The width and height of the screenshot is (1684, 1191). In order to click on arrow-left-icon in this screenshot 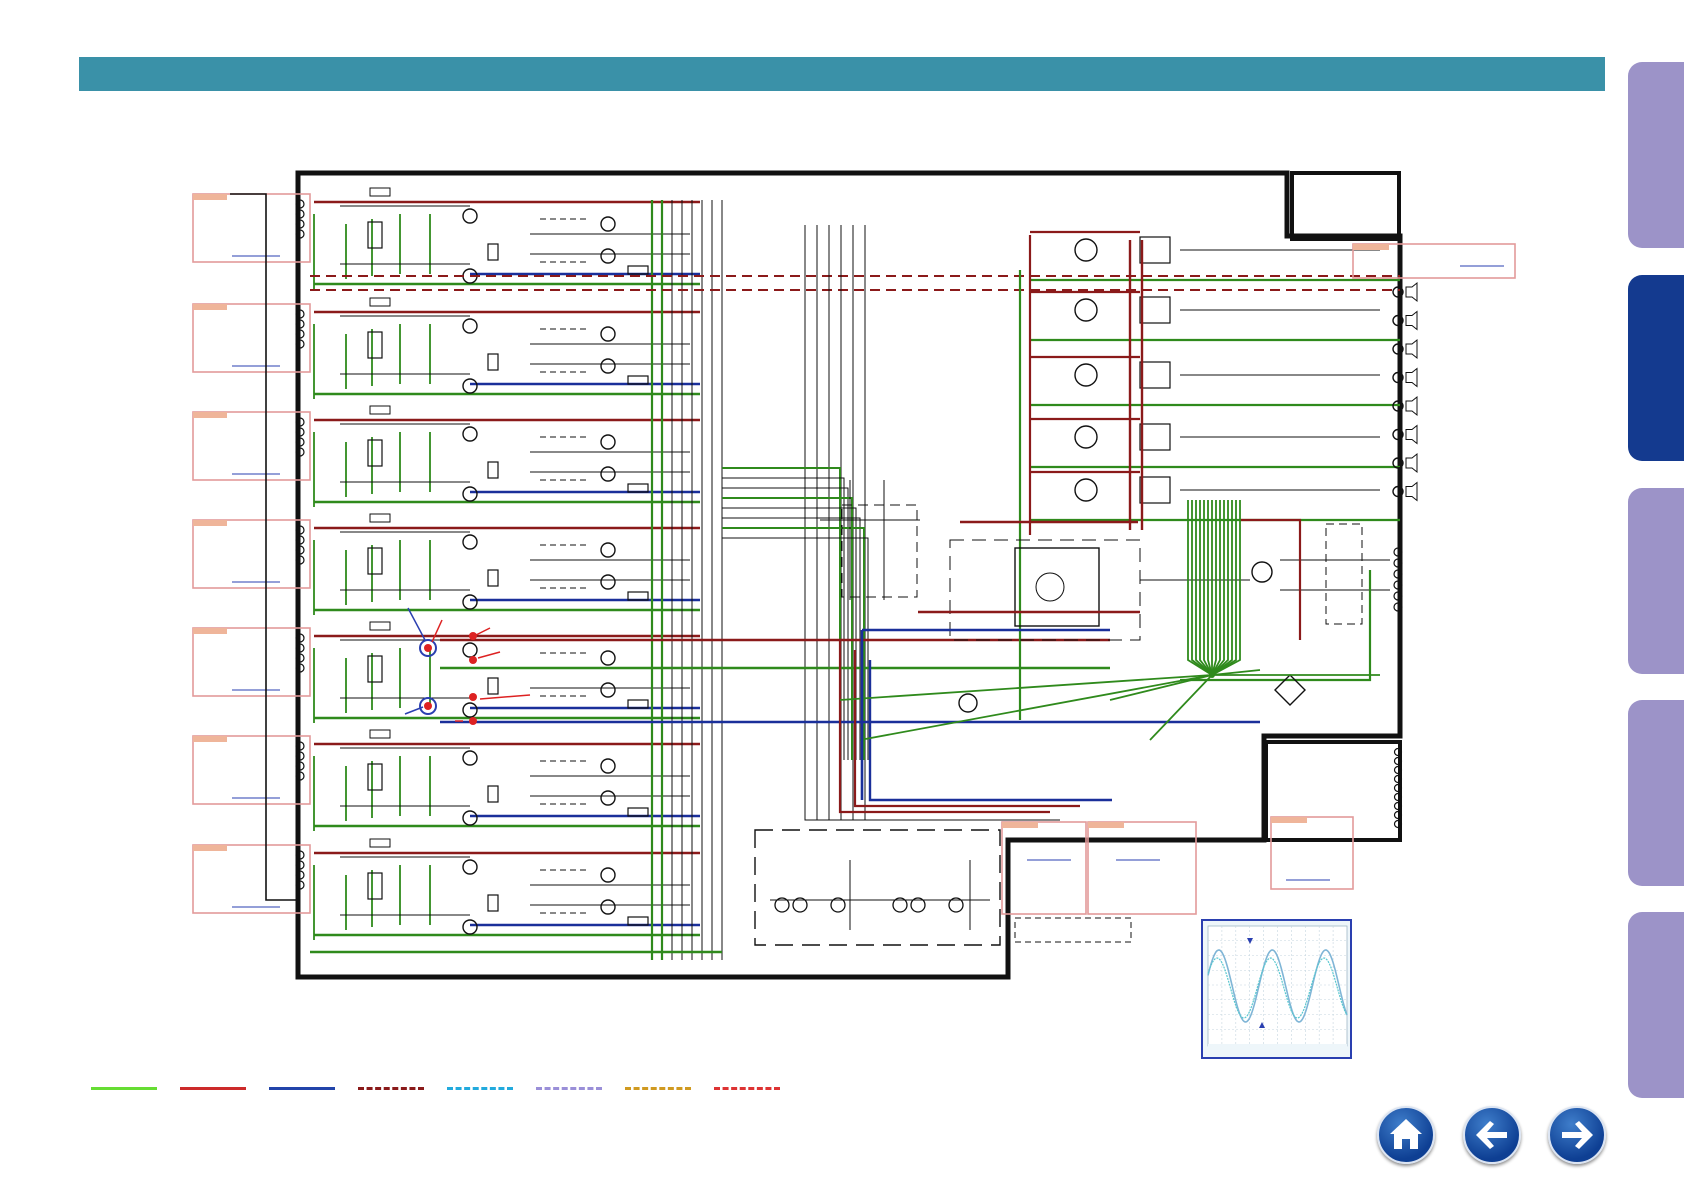, I will do `click(1491, 1135)`.